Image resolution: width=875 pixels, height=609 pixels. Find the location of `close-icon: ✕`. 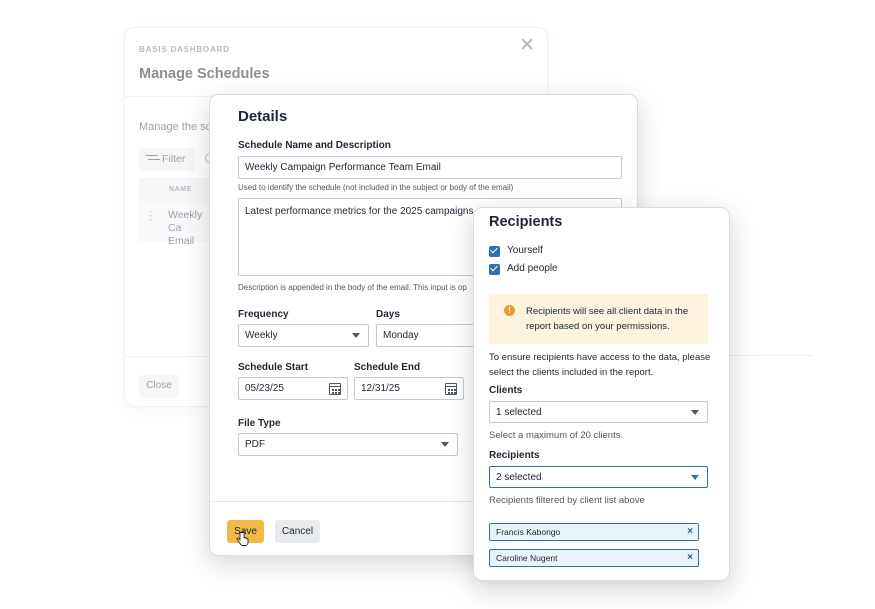

close-icon: ✕ is located at coordinates (527, 45).